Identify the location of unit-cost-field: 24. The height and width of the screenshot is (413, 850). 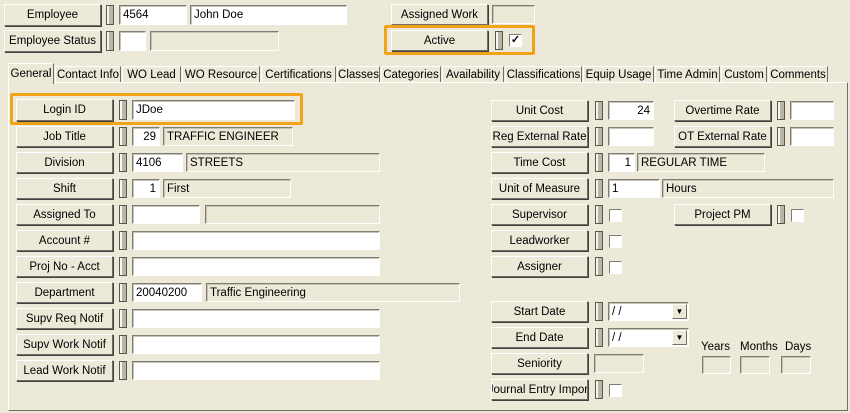
(631, 110).